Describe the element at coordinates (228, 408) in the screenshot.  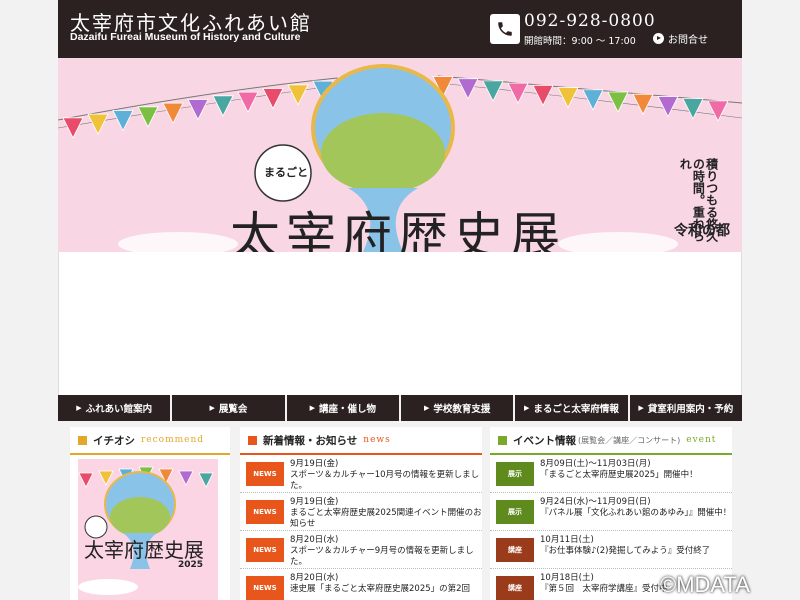
I see `nav-item-exhibitions: ▶ 展覧会` at that location.